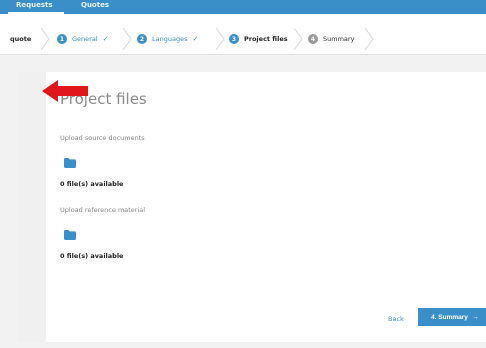 Image resolution: width=486 pixels, height=348 pixels. I want to click on step-summary: 4 Summary, so click(331, 39).